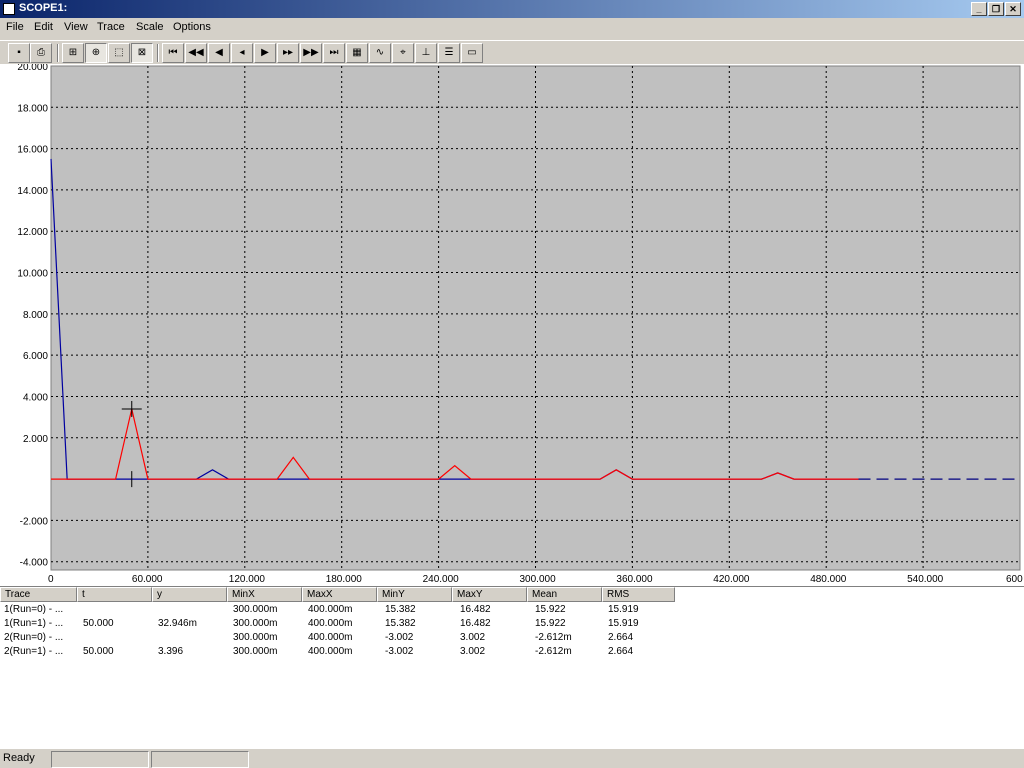  Describe the element at coordinates (512, 758) in the screenshot. I see `status-bar: Ready` at that location.